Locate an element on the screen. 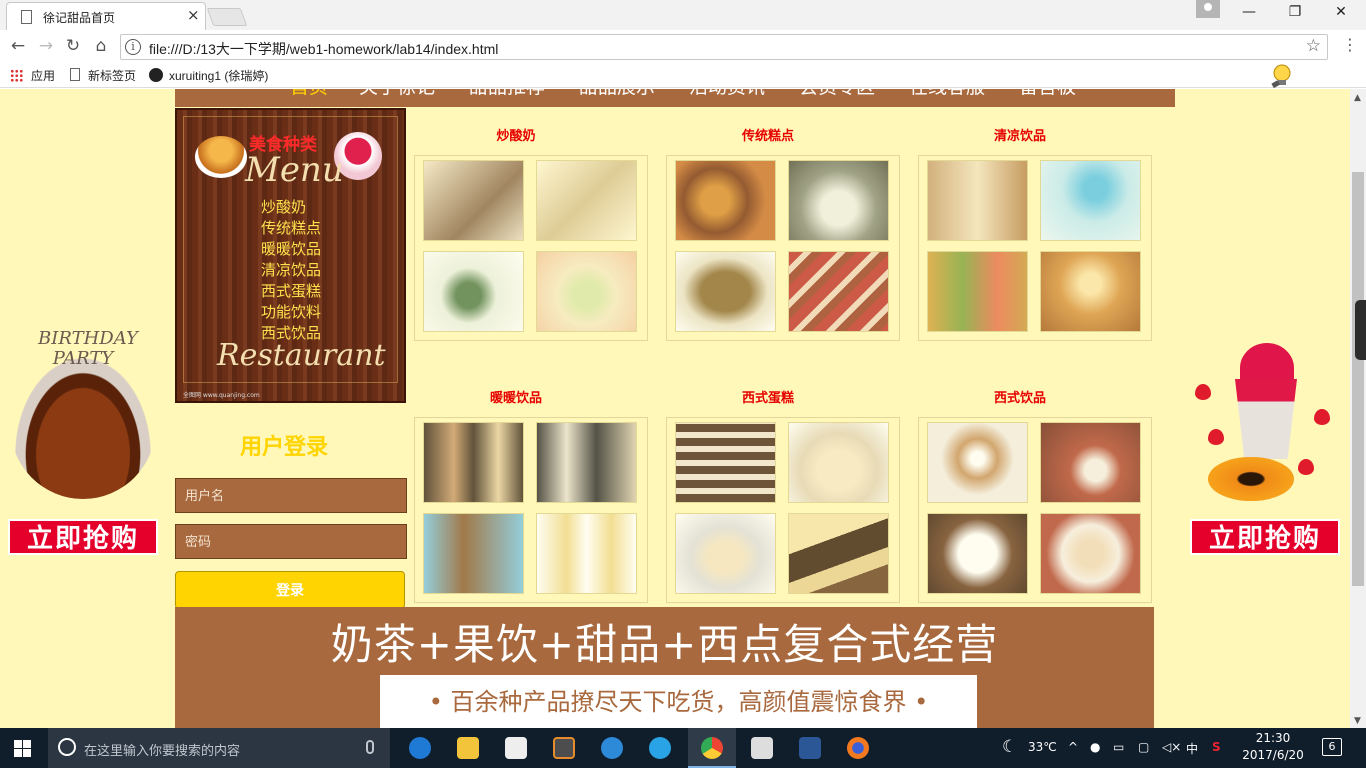 The width and height of the screenshot is (1366, 768). taskbar-clock: 21:30 2017/6/20 is located at coordinates (1273, 747).